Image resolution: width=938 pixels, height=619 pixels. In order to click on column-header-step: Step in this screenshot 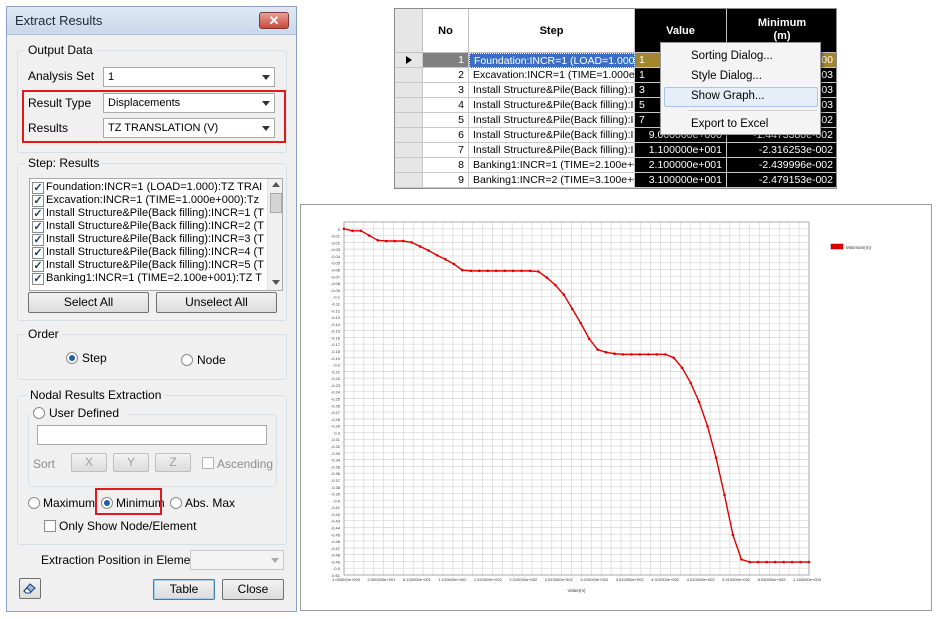, I will do `click(552, 31)`.